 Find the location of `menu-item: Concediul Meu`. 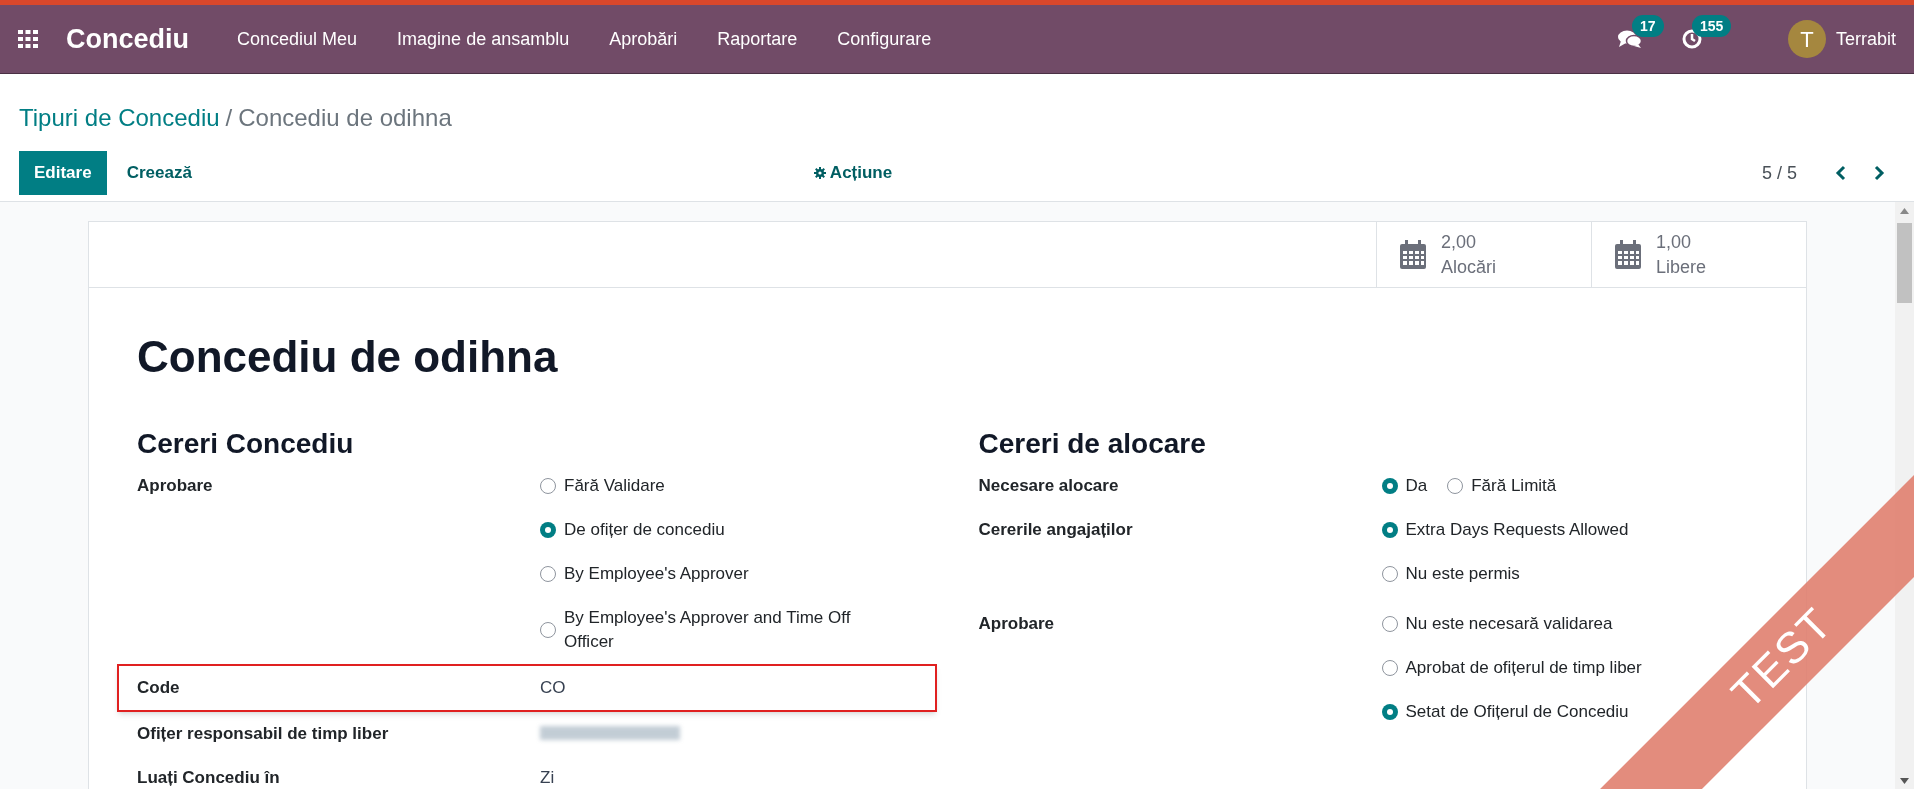

menu-item: Concediul Meu is located at coordinates (297, 39).